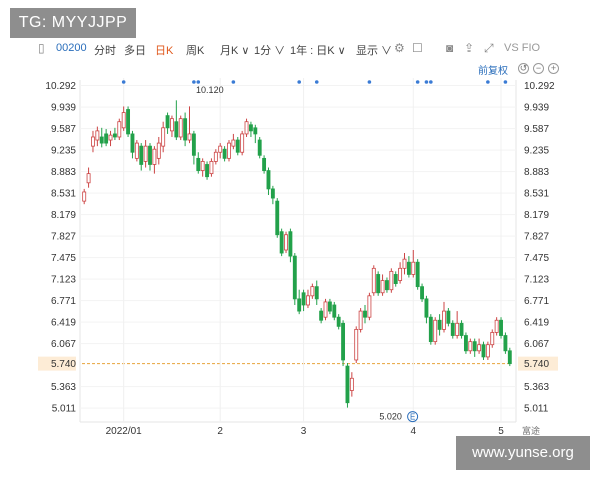 This screenshot has height=480, width=600. I want to click on x-tick-label: 2022/01, so click(124, 431).